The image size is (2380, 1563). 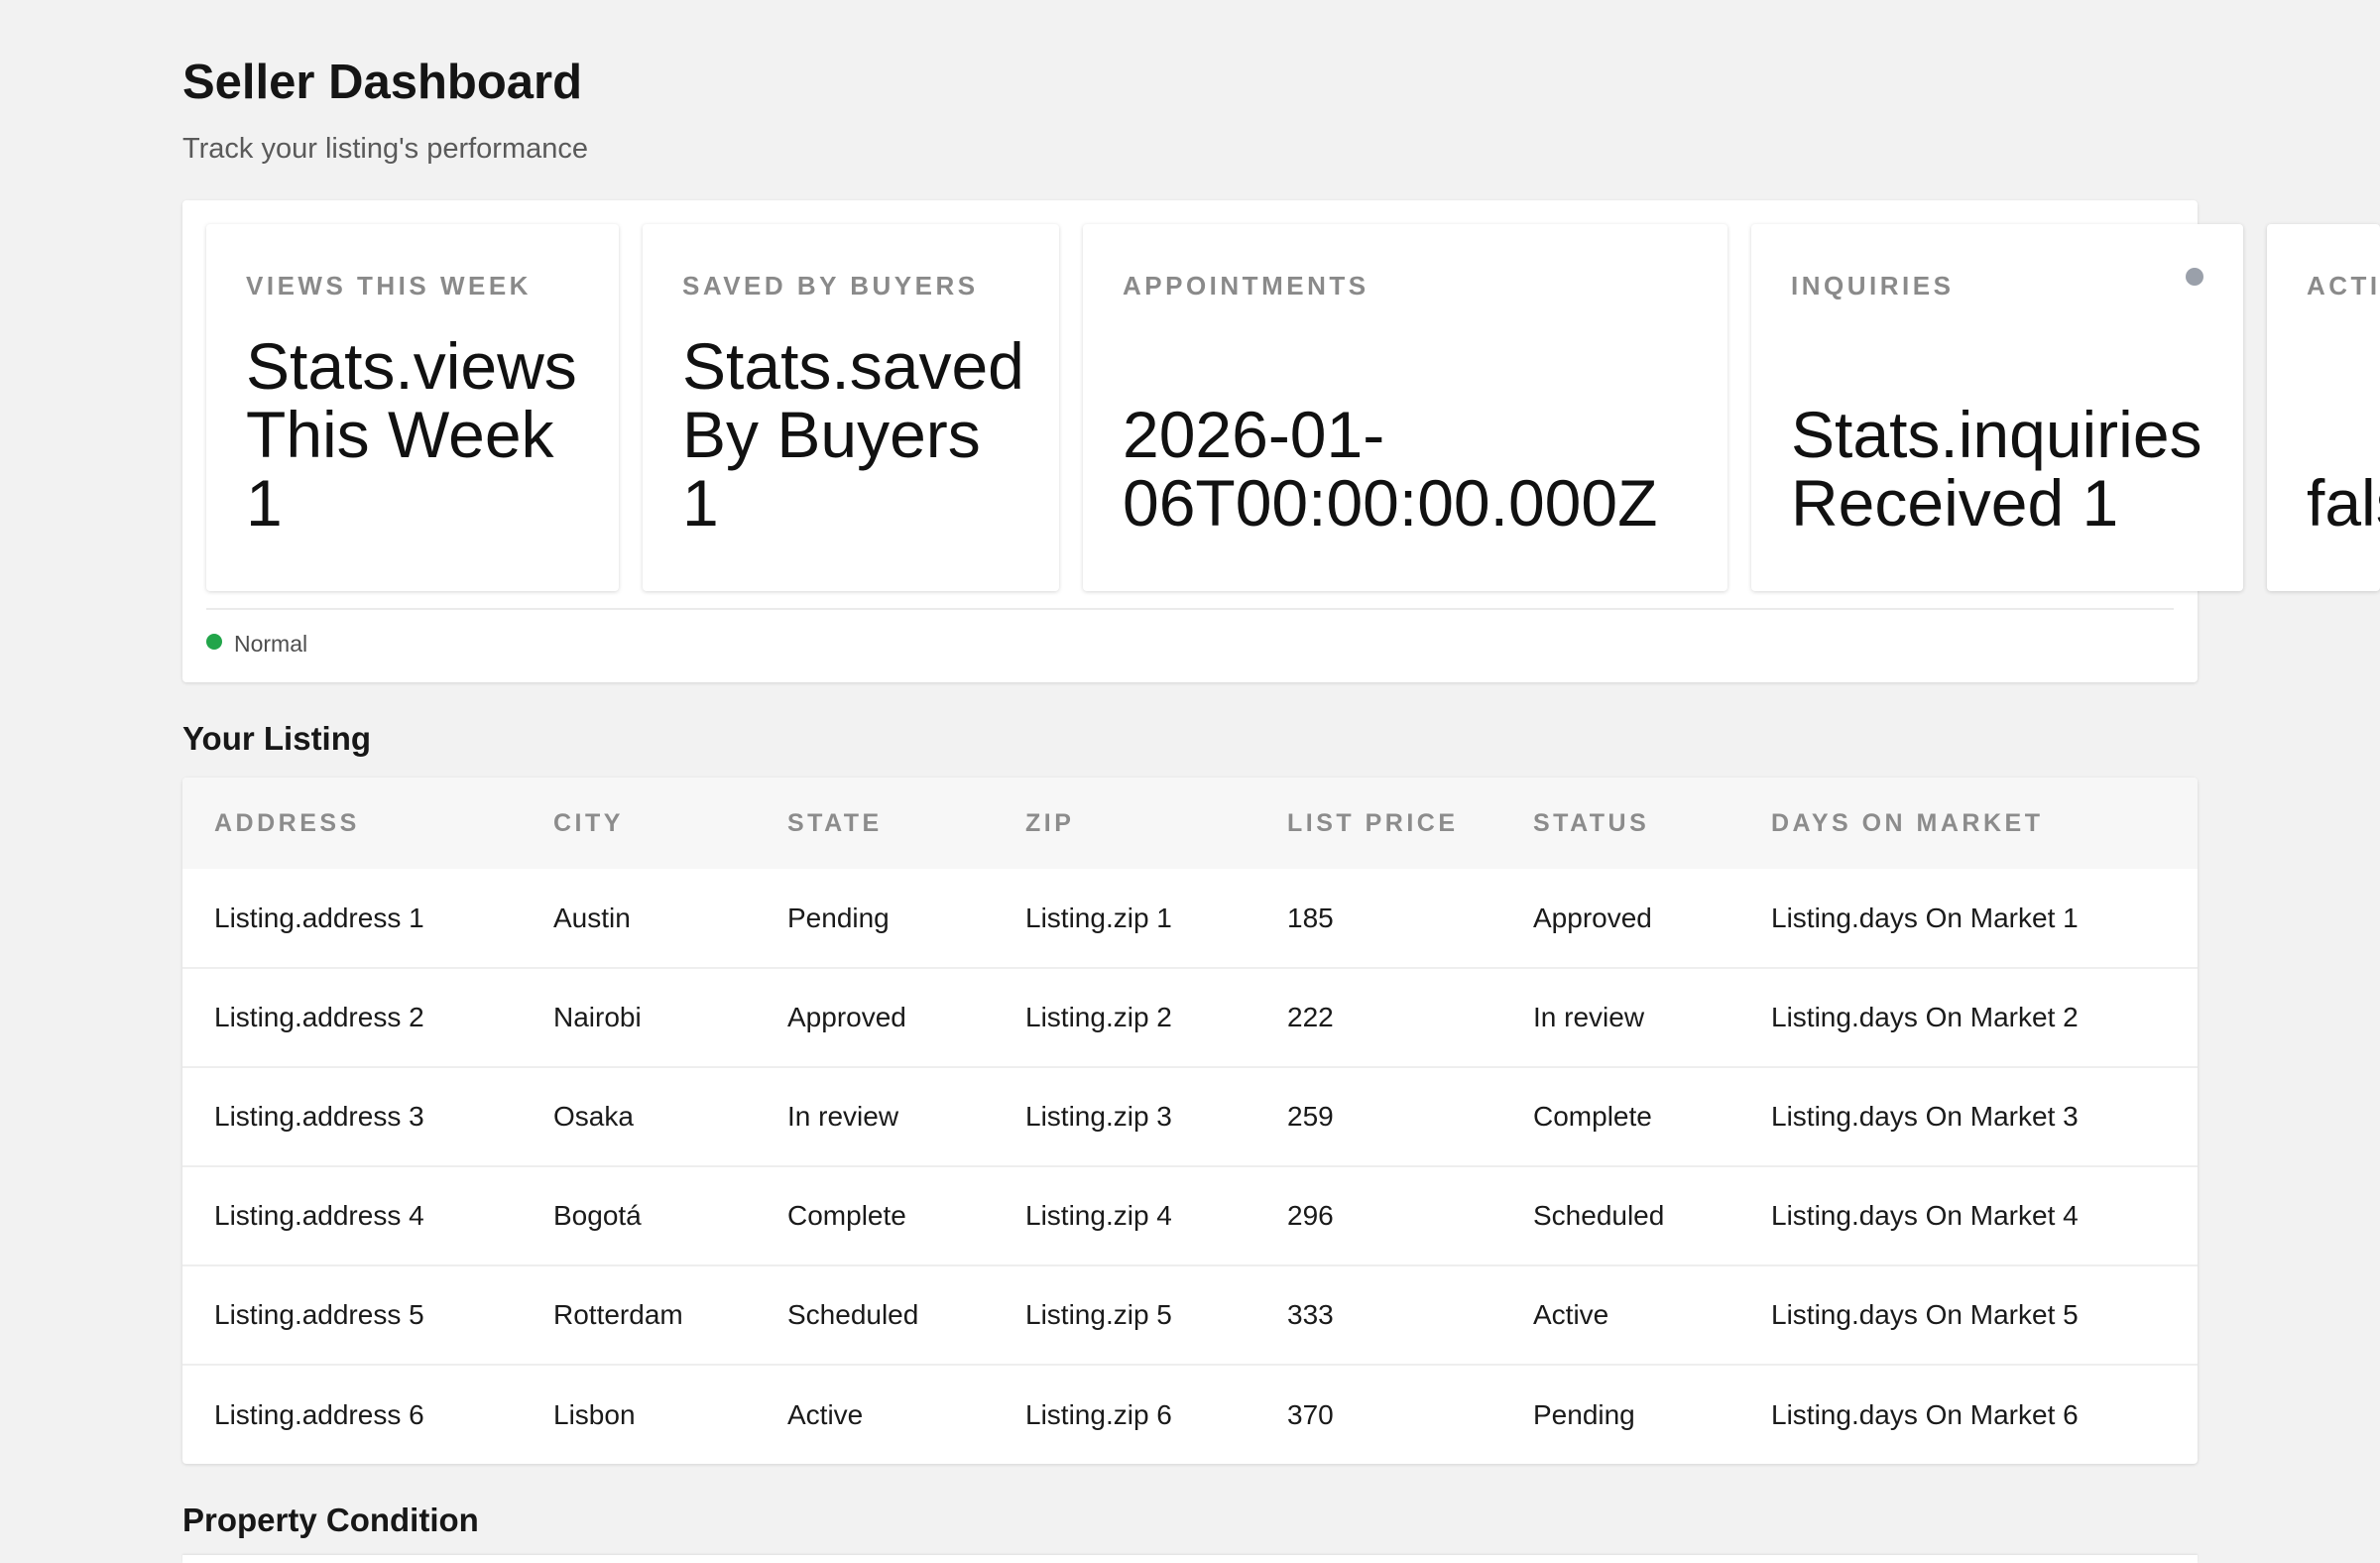 What do you see at coordinates (1124, 1017) in the screenshot?
I see `zip-cell: Listing.zip 2` at bounding box center [1124, 1017].